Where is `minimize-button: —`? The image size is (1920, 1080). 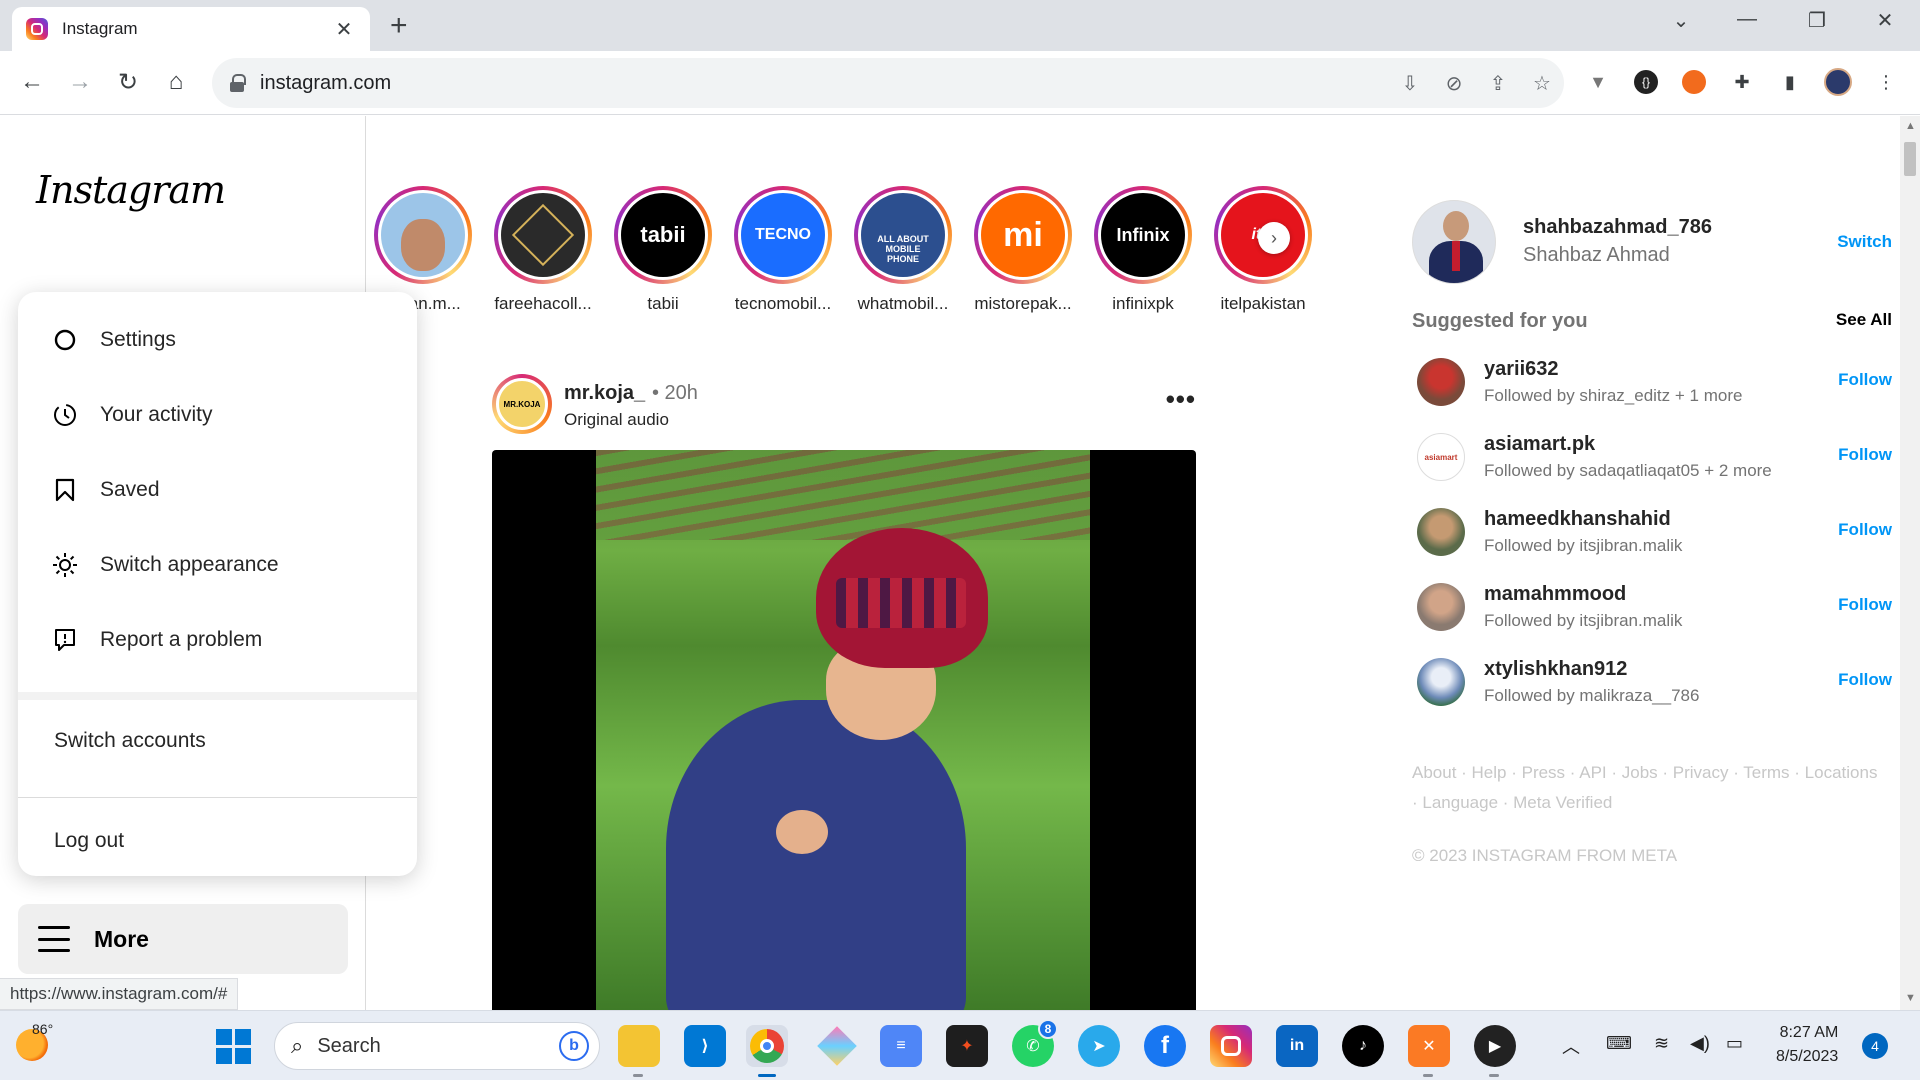
minimize-button: — is located at coordinates (1747, 19).